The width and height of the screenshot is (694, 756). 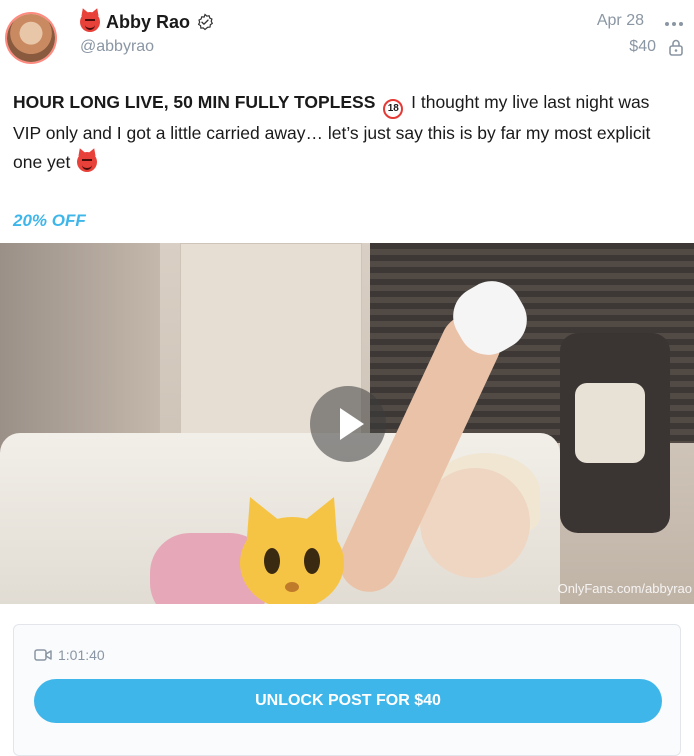 What do you see at coordinates (43, 655) in the screenshot?
I see `video-camera-icon` at bounding box center [43, 655].